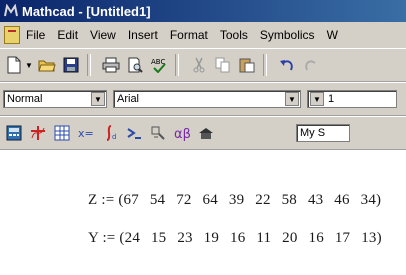 This screenshot has height=275, width=406. What do you see at coordinates (189, 35) in the screenshot?
I see `menu-format: Format` at bounding box center [189, 35].